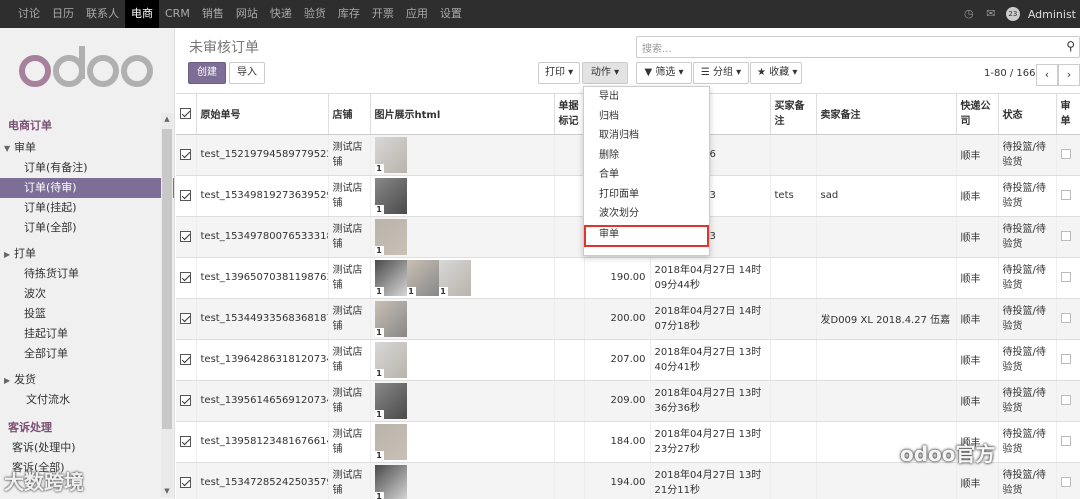  I want to click on odoo-logo, so click(87, 68).